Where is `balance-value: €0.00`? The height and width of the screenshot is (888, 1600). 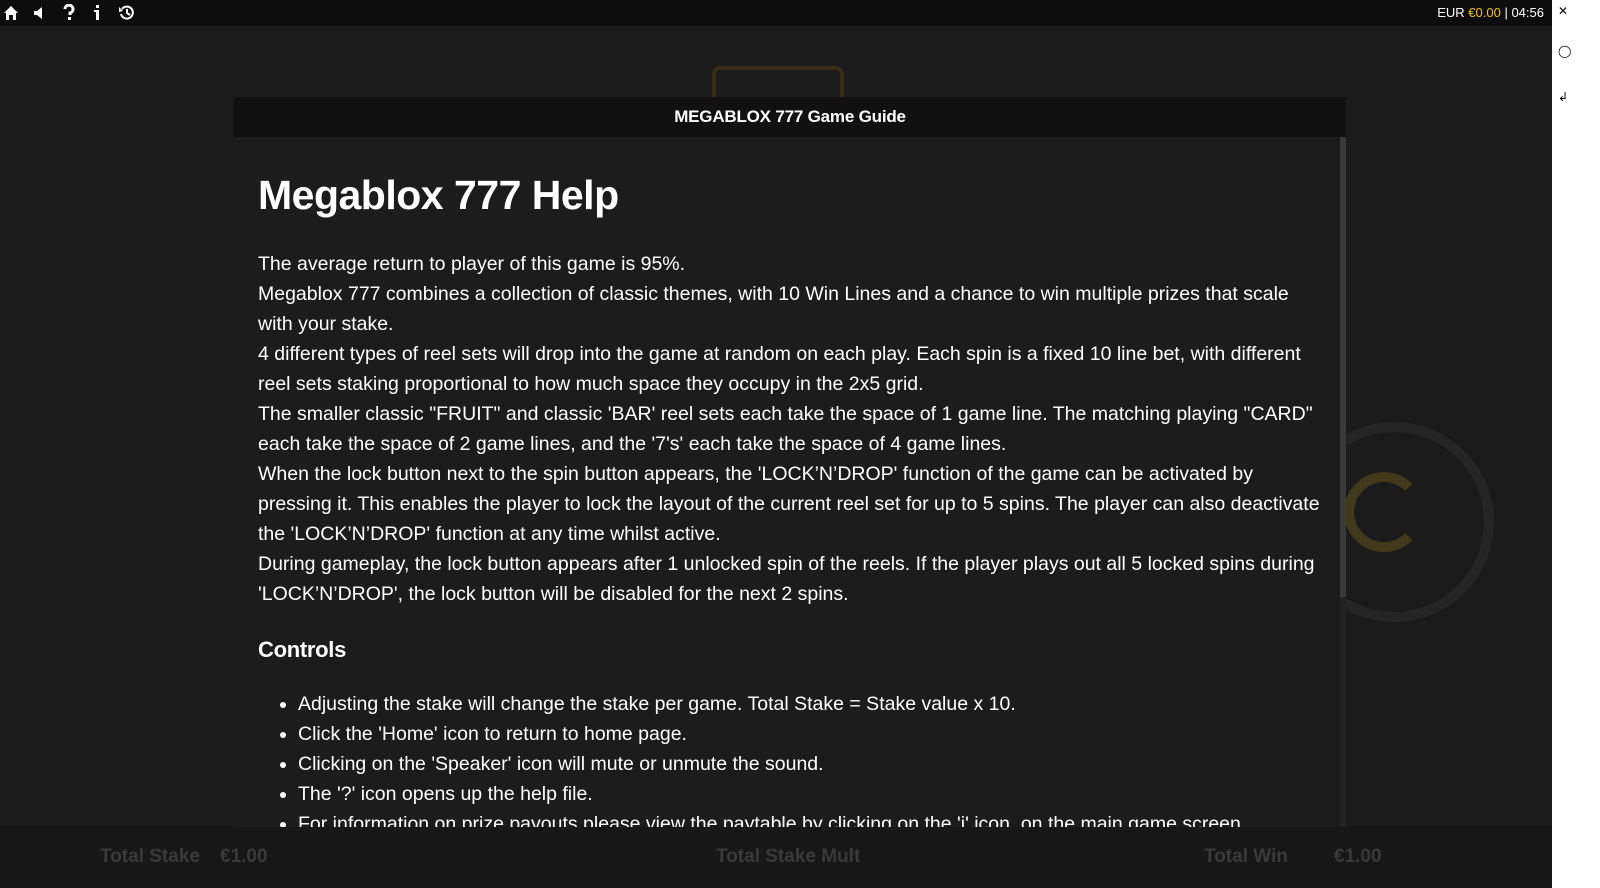 balance-value: €0.00 is located at coordinates (1484, 12).